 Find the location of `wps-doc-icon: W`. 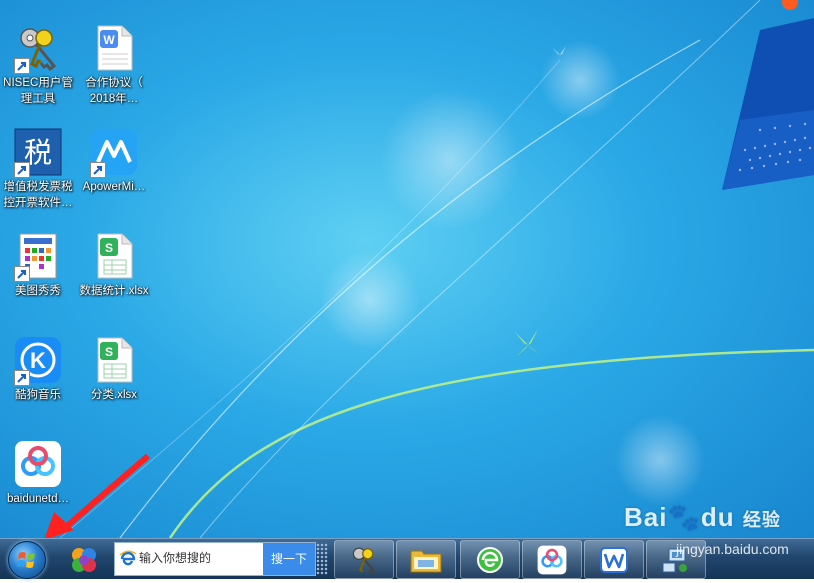

wps-doc-icon: W is located at coordinates (114, 48).